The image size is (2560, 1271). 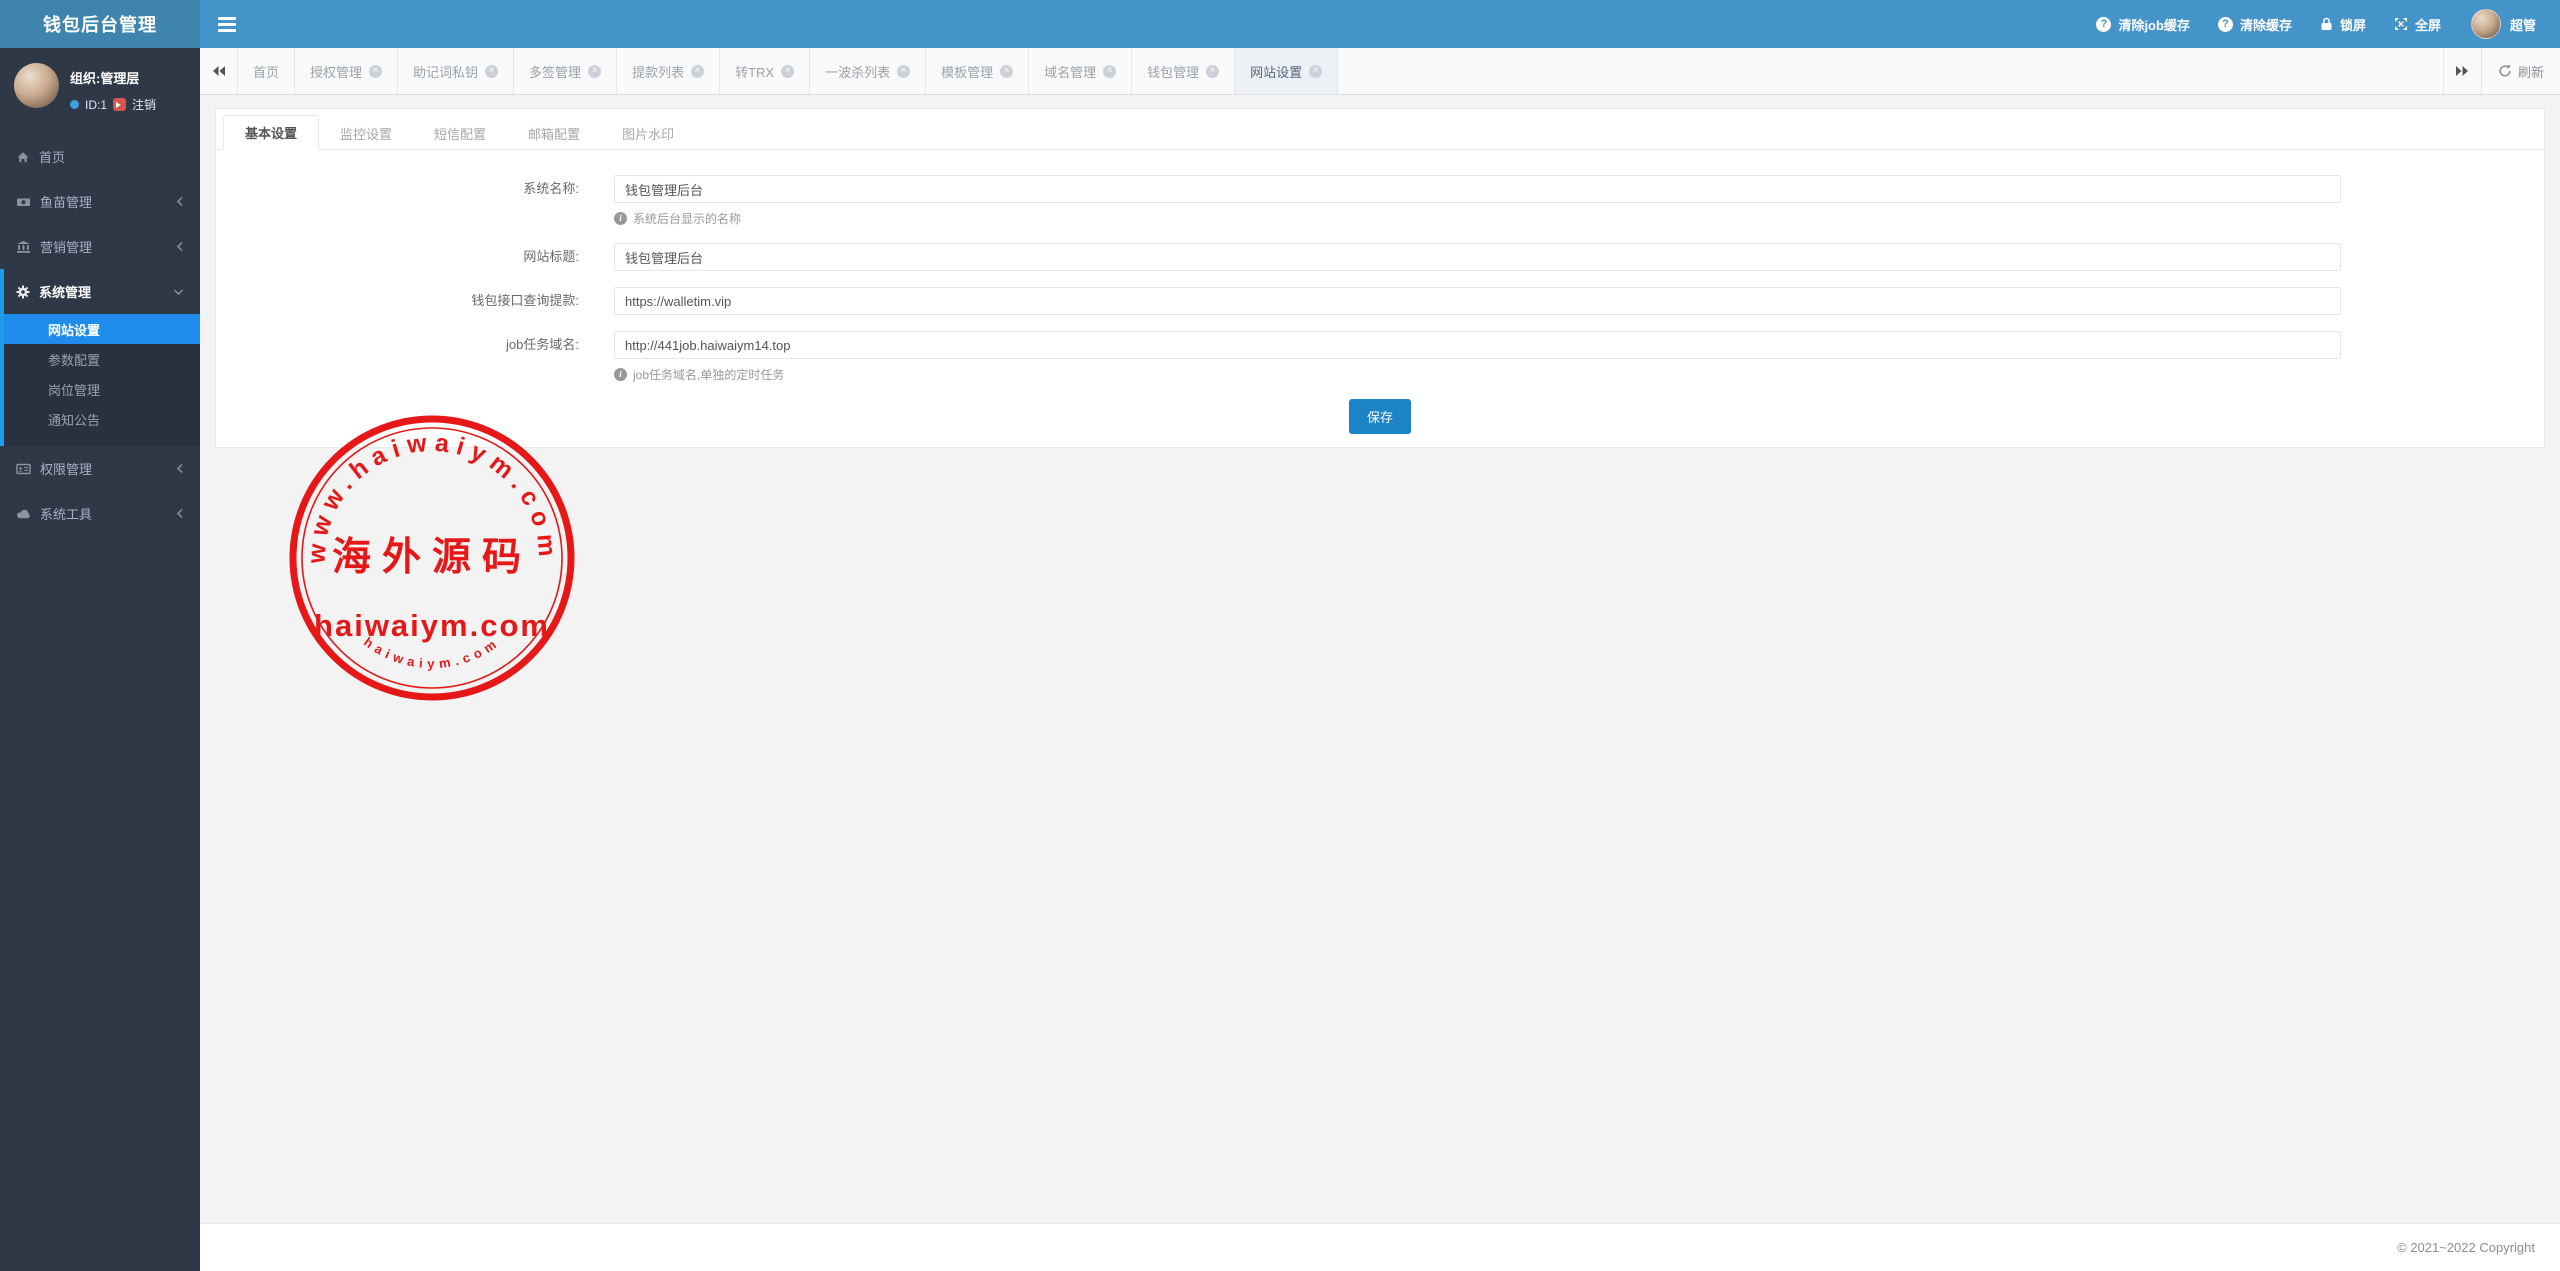 I want to click on stamp-inner-ring, so click(x=432, y=558).